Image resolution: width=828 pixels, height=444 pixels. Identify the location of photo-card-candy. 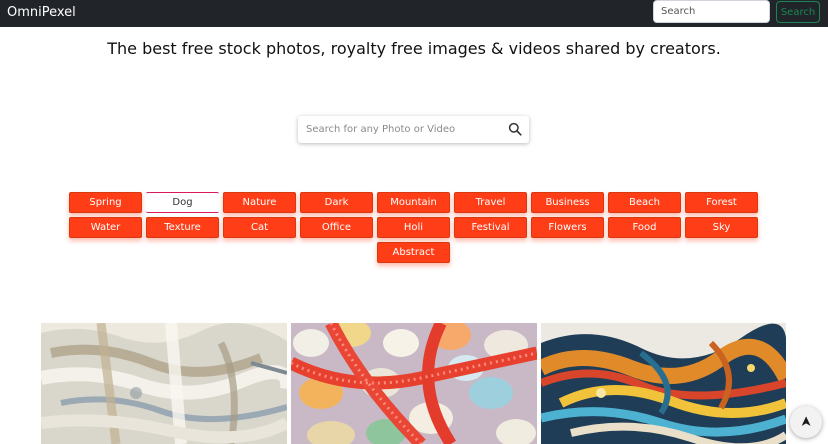
(414, 383).